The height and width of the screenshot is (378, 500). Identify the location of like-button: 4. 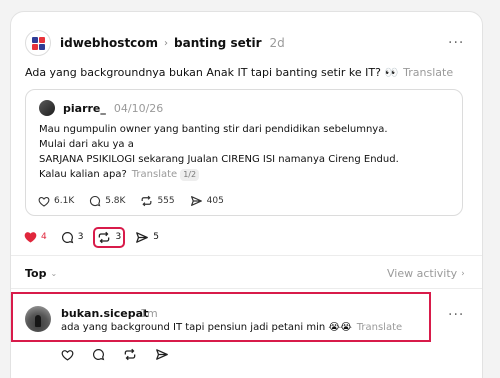
(35, 237).